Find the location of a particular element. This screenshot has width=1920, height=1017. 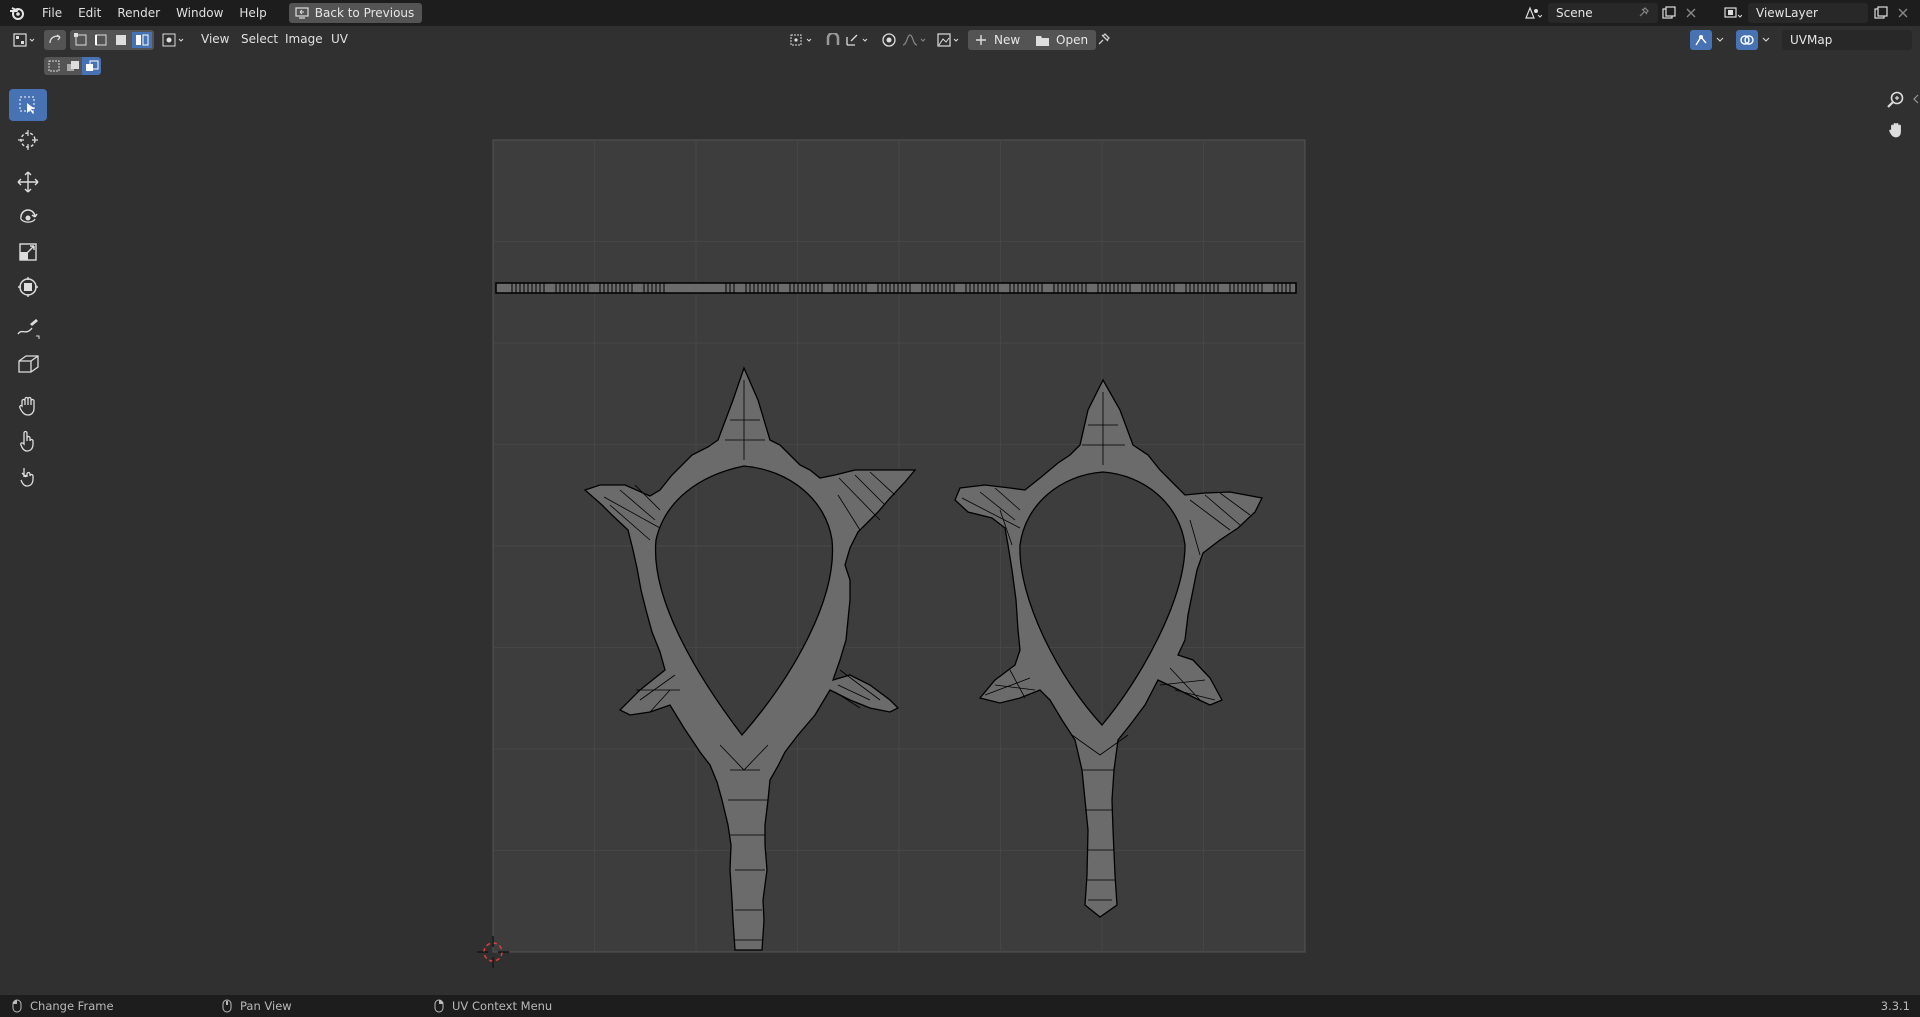

annotate-tool is located at coordinates (28, 329).